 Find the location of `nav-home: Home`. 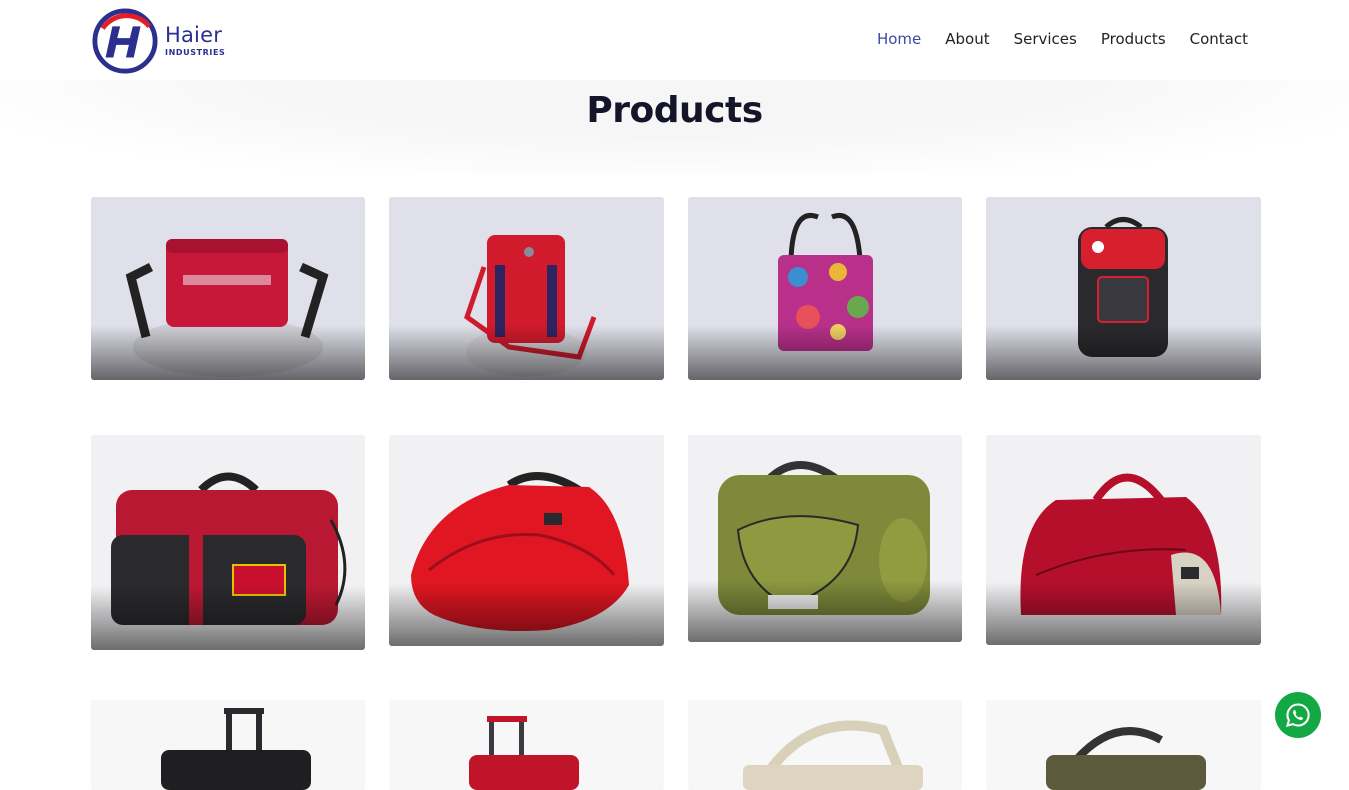

nav-home: Home is located at coordinates (899, 39).